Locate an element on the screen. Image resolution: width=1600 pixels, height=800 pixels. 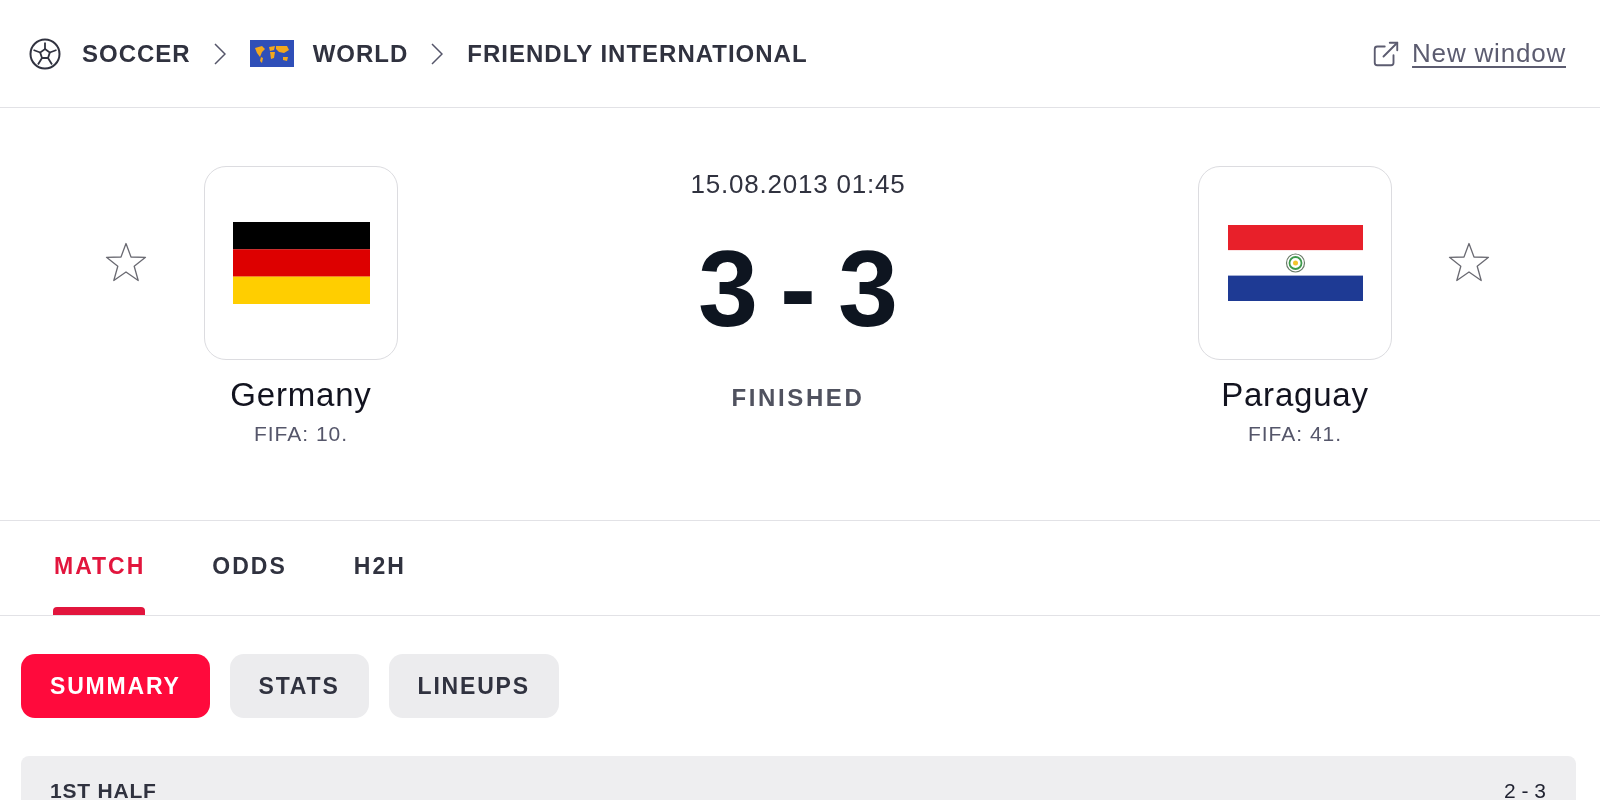
sub-tab: LINEUPS is located at coordinates (473, 686).